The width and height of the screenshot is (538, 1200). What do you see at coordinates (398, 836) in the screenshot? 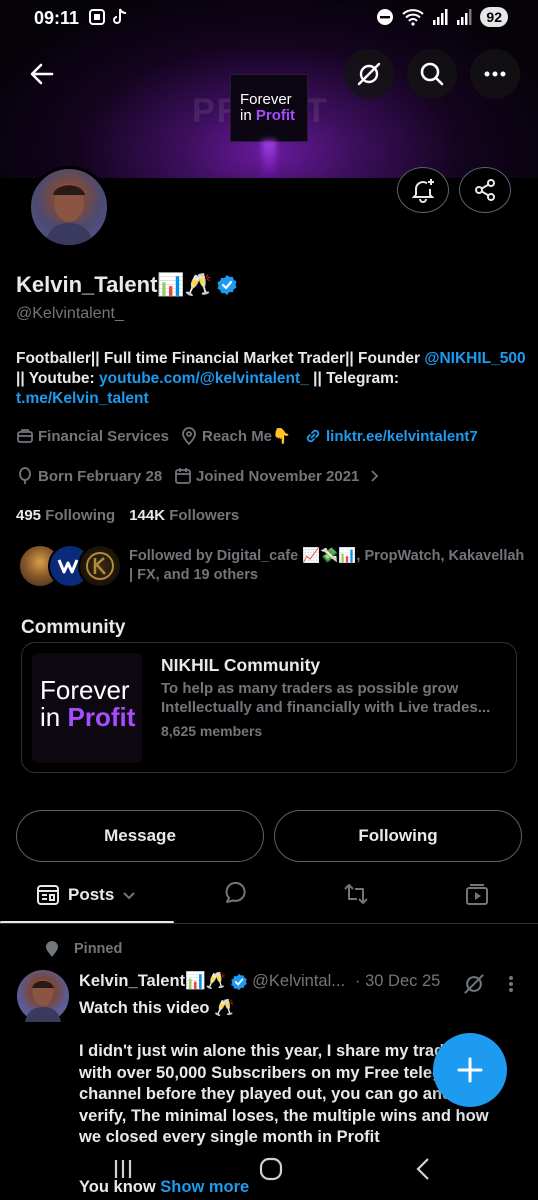
I see `following-button: Following` at bounding box center [398, 836].